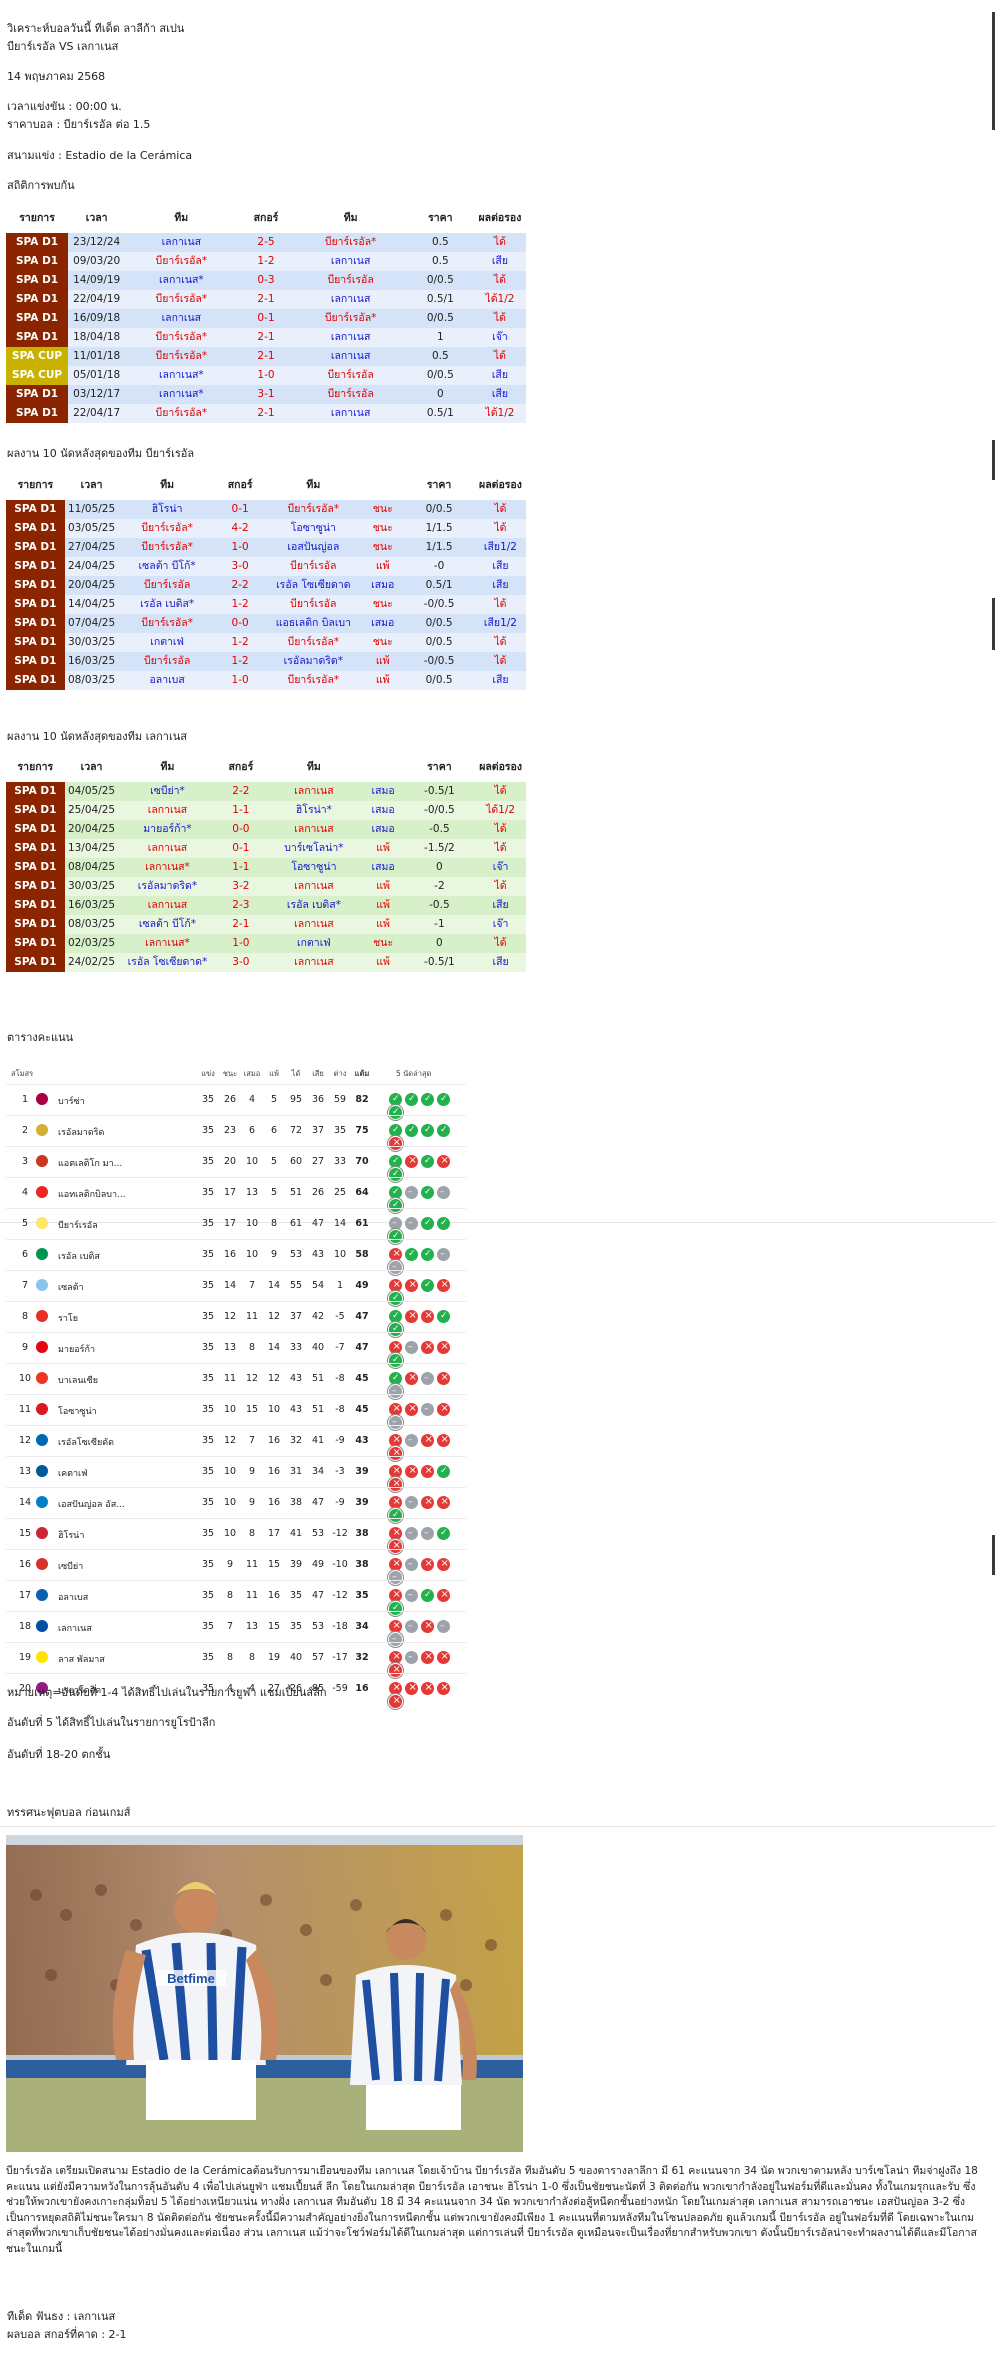 Image resolution: width=995 pixels, height=2367 pixels. What do you see at coordinates (68, 1318) in the screenshot?
I see `club-name: ราโย` at bounding box center [68, 1318].